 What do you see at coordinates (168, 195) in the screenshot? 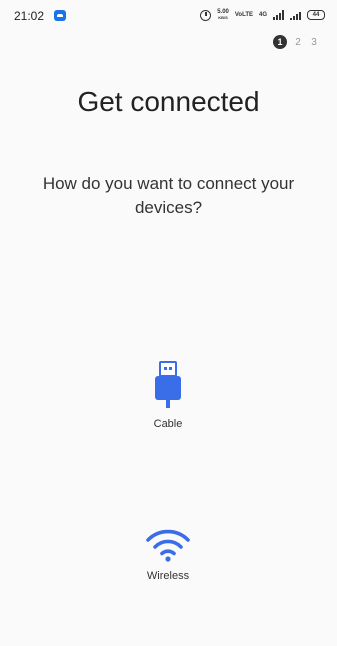
I see `page-subtitle: How do you want to connect your devices?` at bounding box center [168, 195].